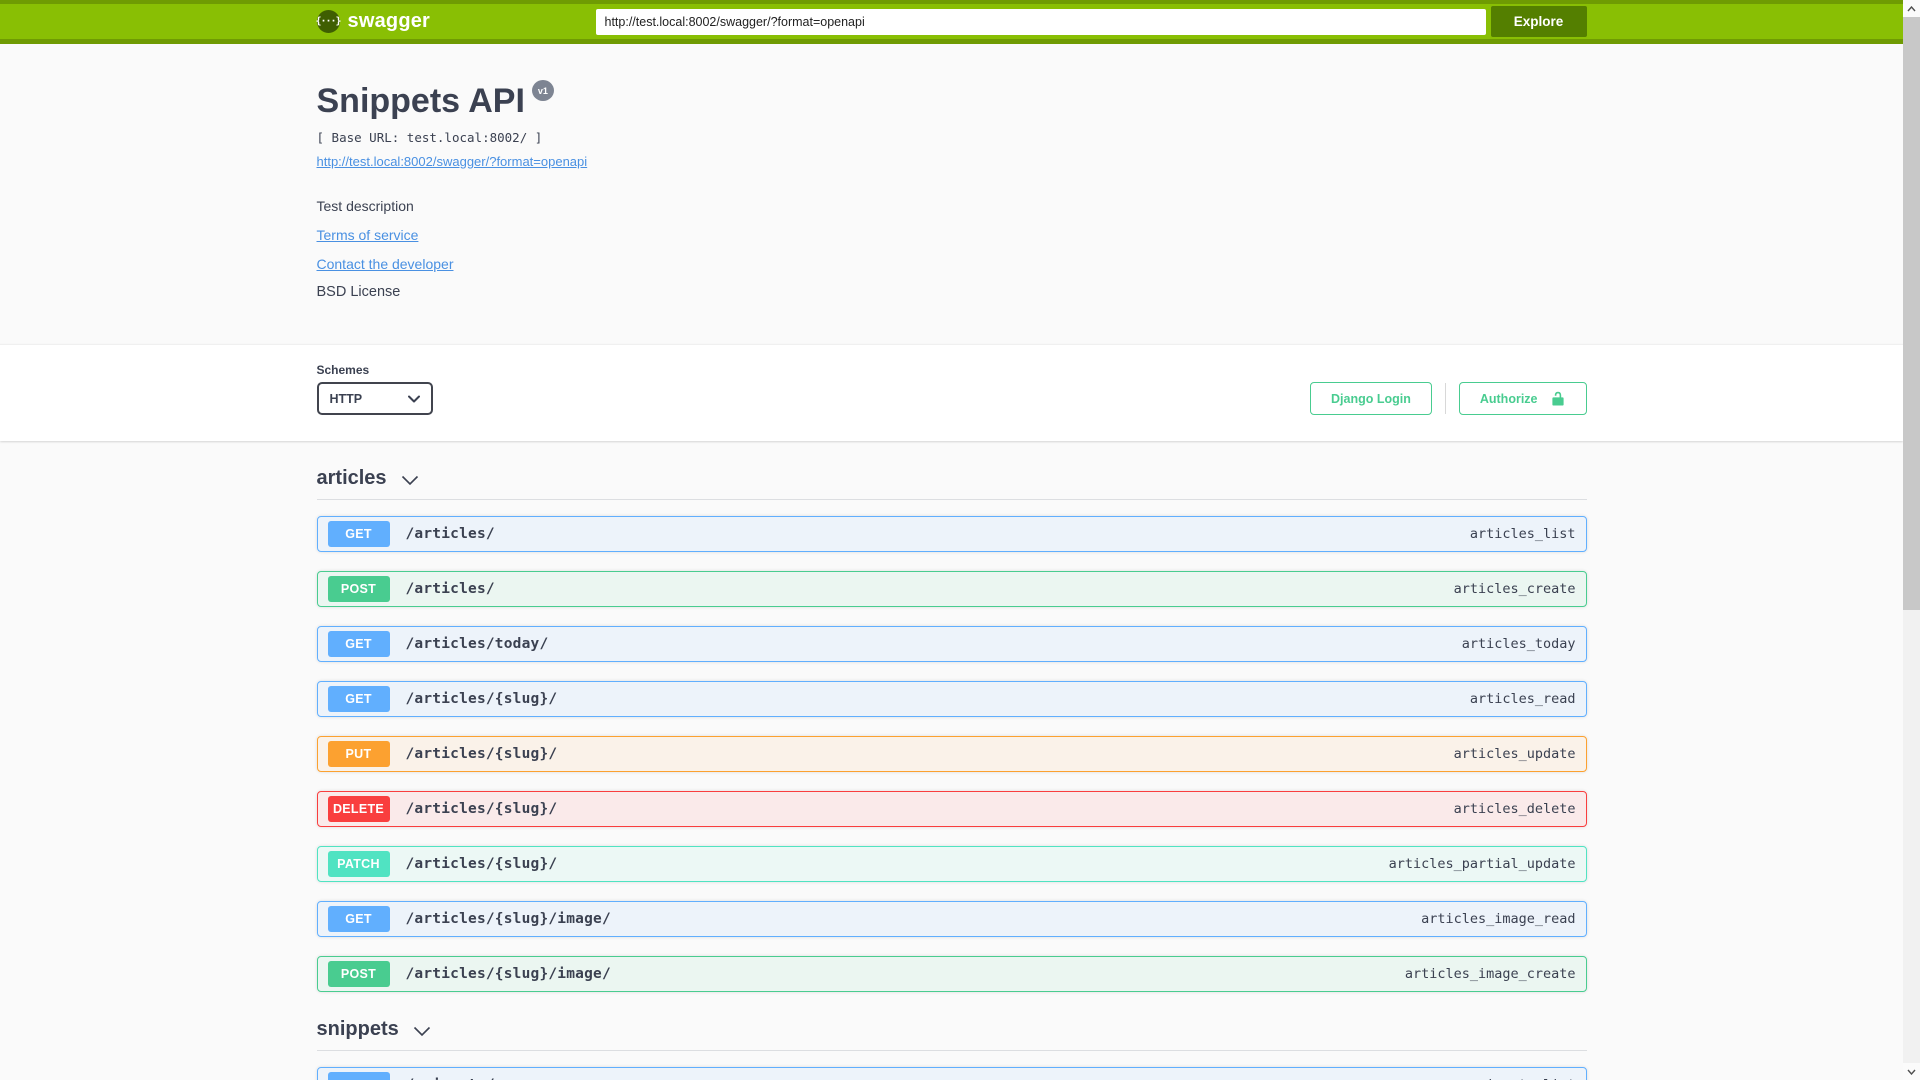 The height and width of the screenshot is (1080, 1920). Describe the element at coordinates (951, 100) in the screenshot. I see `page-title: Snippets API v1` at that location.